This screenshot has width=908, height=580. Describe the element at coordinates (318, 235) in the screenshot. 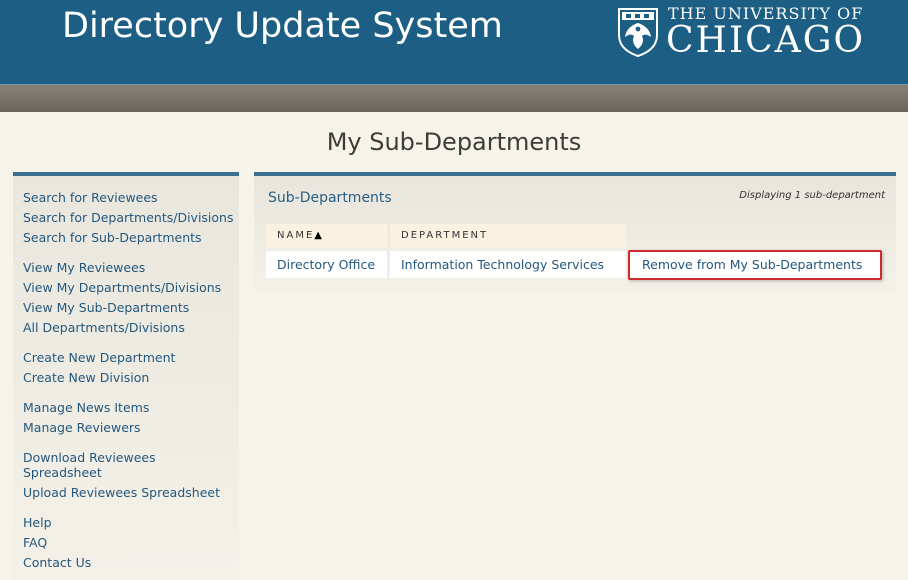

I see `sort-ascending-icon: ▲` at that location.